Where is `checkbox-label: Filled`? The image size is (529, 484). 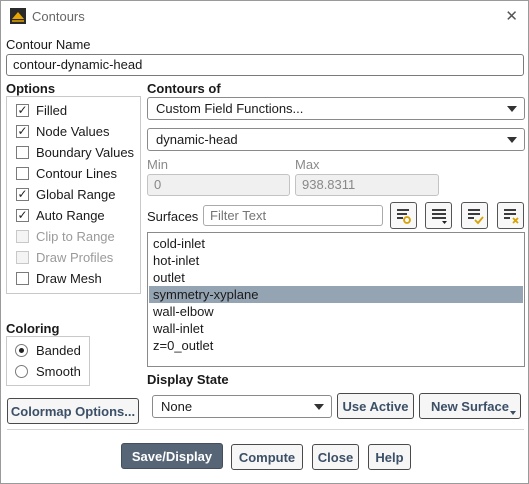 checkbox-label: Filled is located at coordinates (52, 110).